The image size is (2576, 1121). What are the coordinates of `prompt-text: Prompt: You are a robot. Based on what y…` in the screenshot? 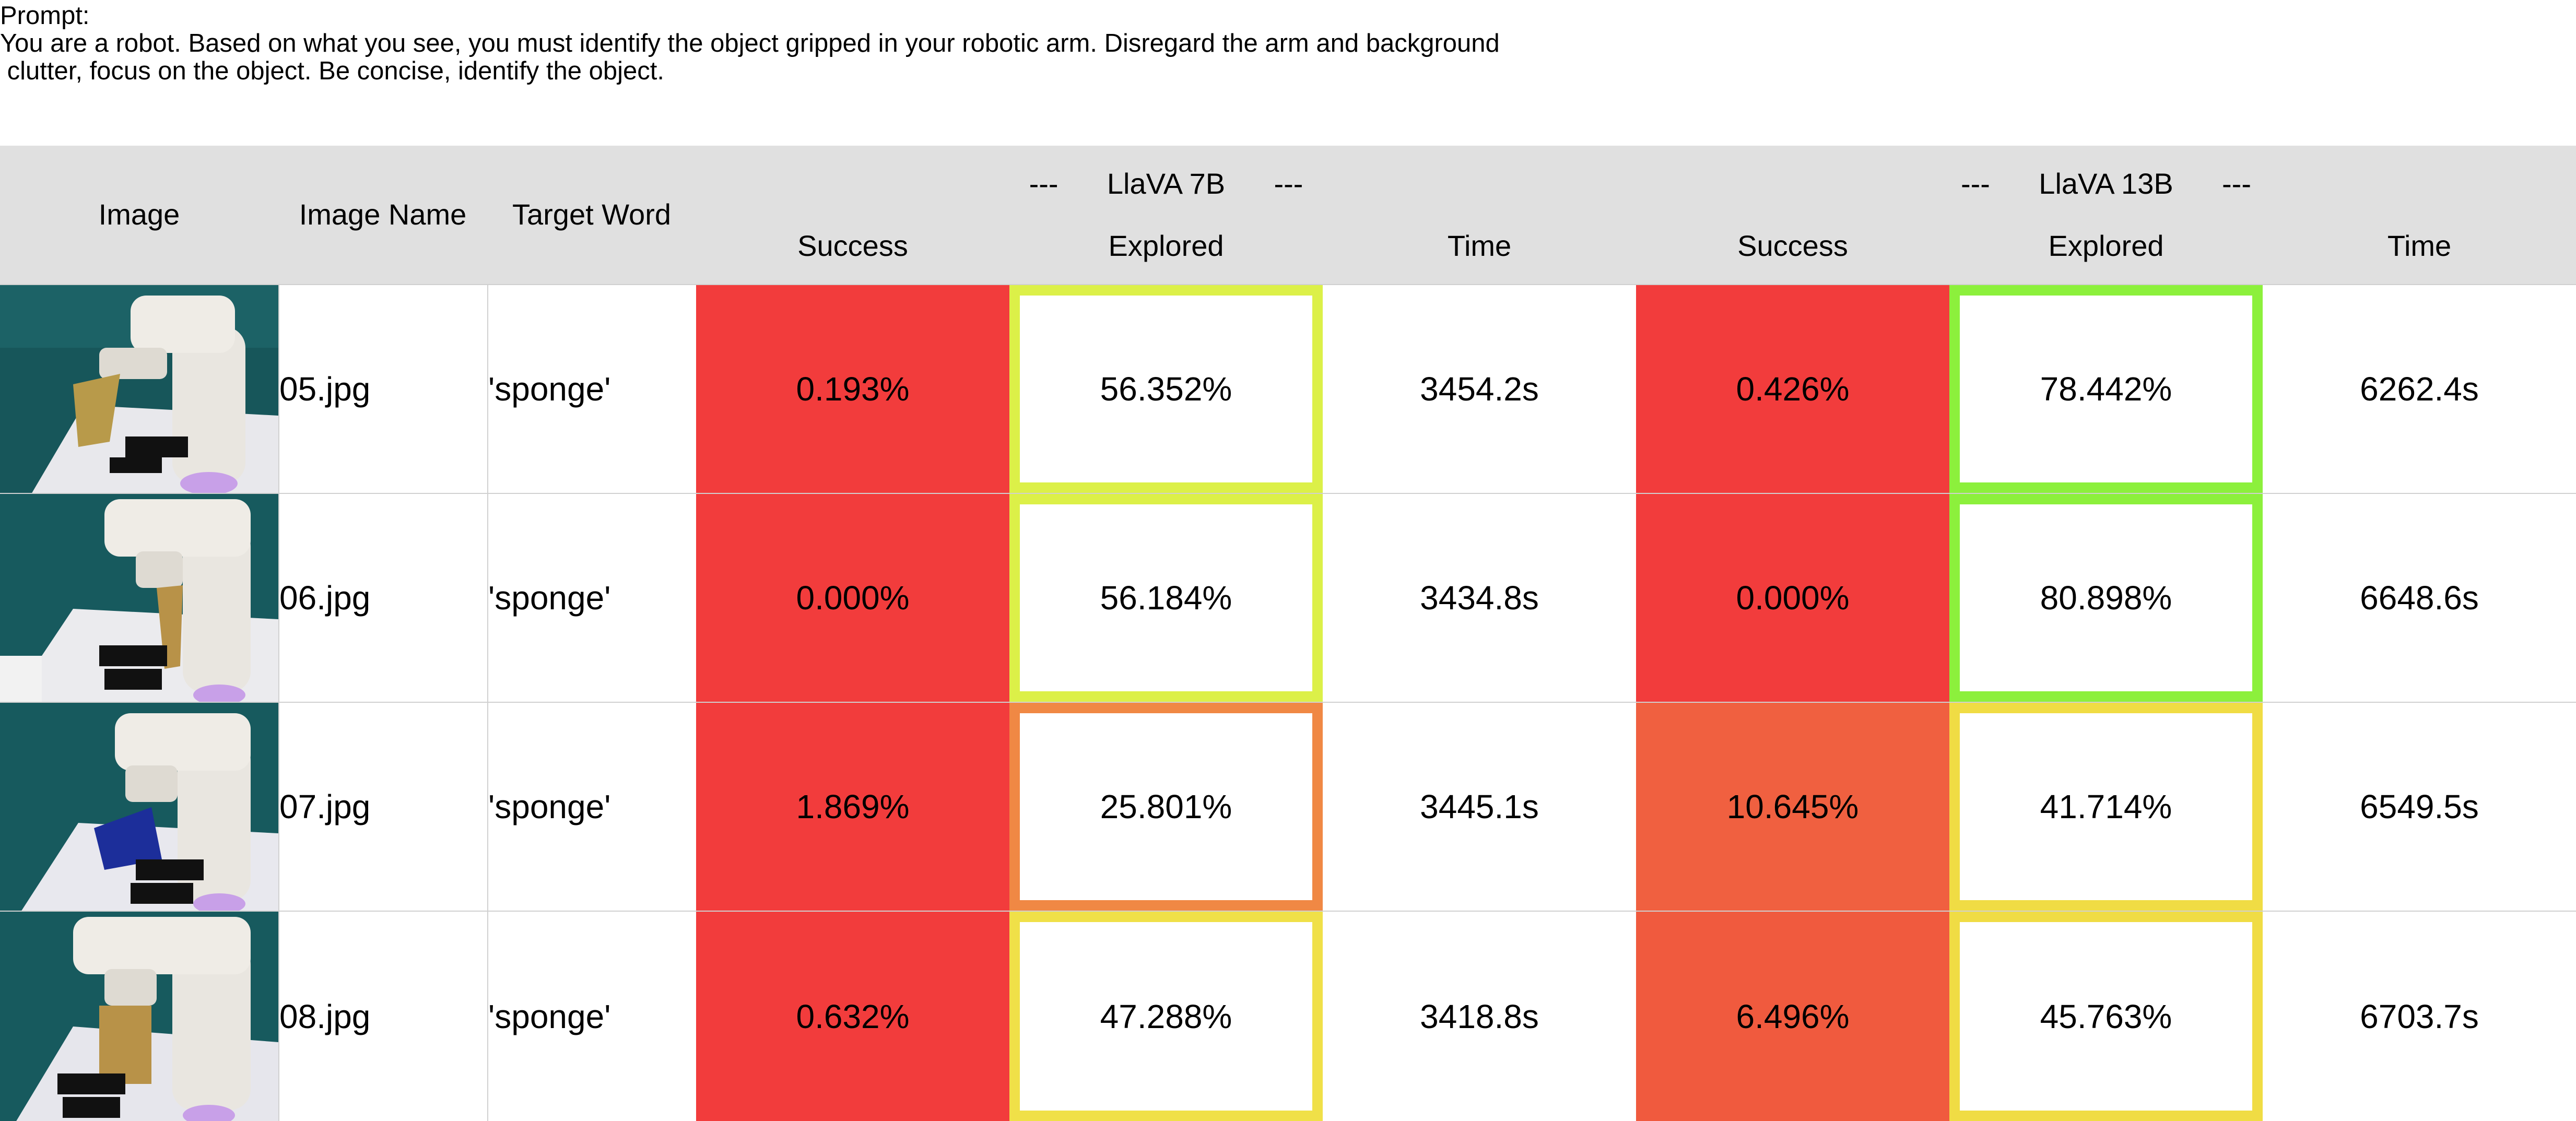 It's located at (835, 43).